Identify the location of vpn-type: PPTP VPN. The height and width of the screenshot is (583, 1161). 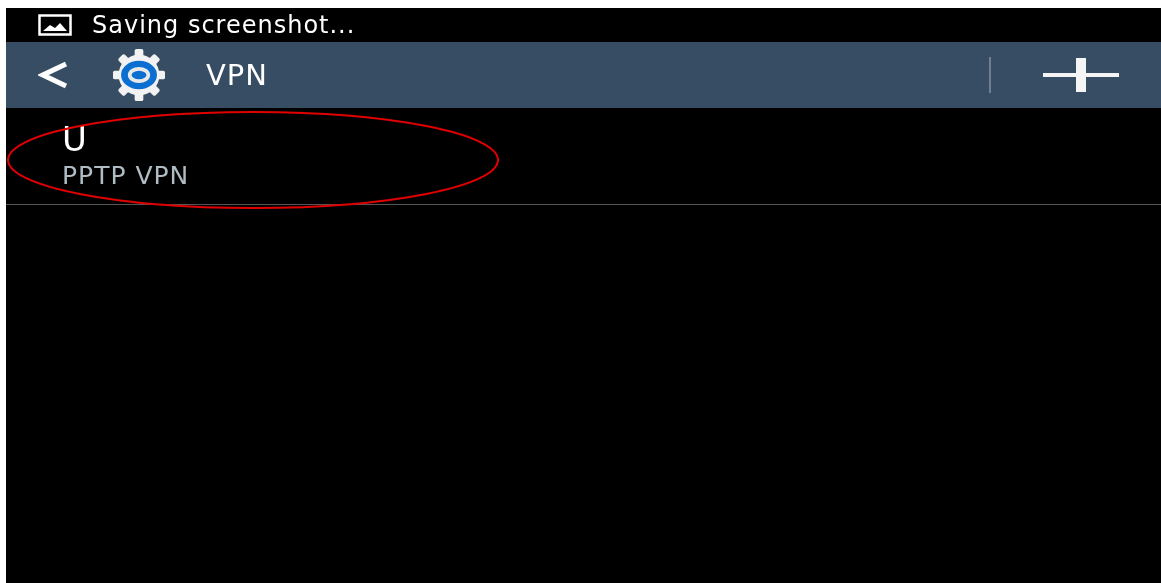
(126, 176).